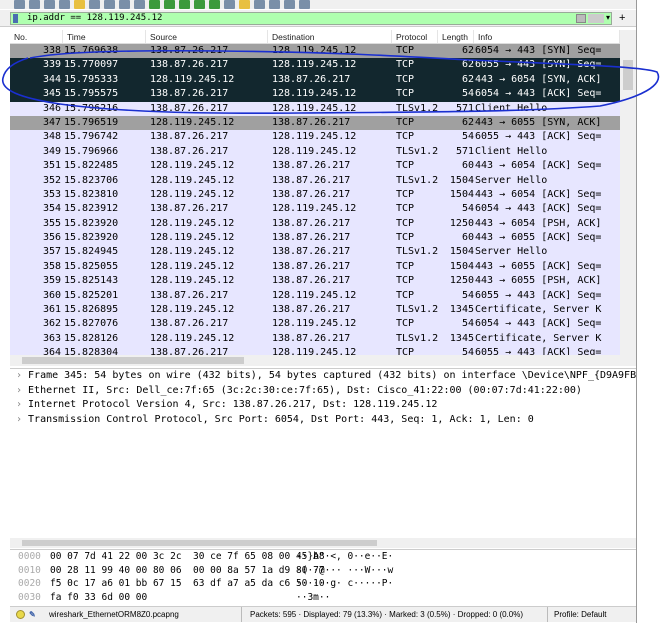  What do you see at coordinates (323, 598) in the screenshot?
I see `hex-row: 0030 fa f0 33 6d 00 00 ··3m··` at bounding box center [323, 598].